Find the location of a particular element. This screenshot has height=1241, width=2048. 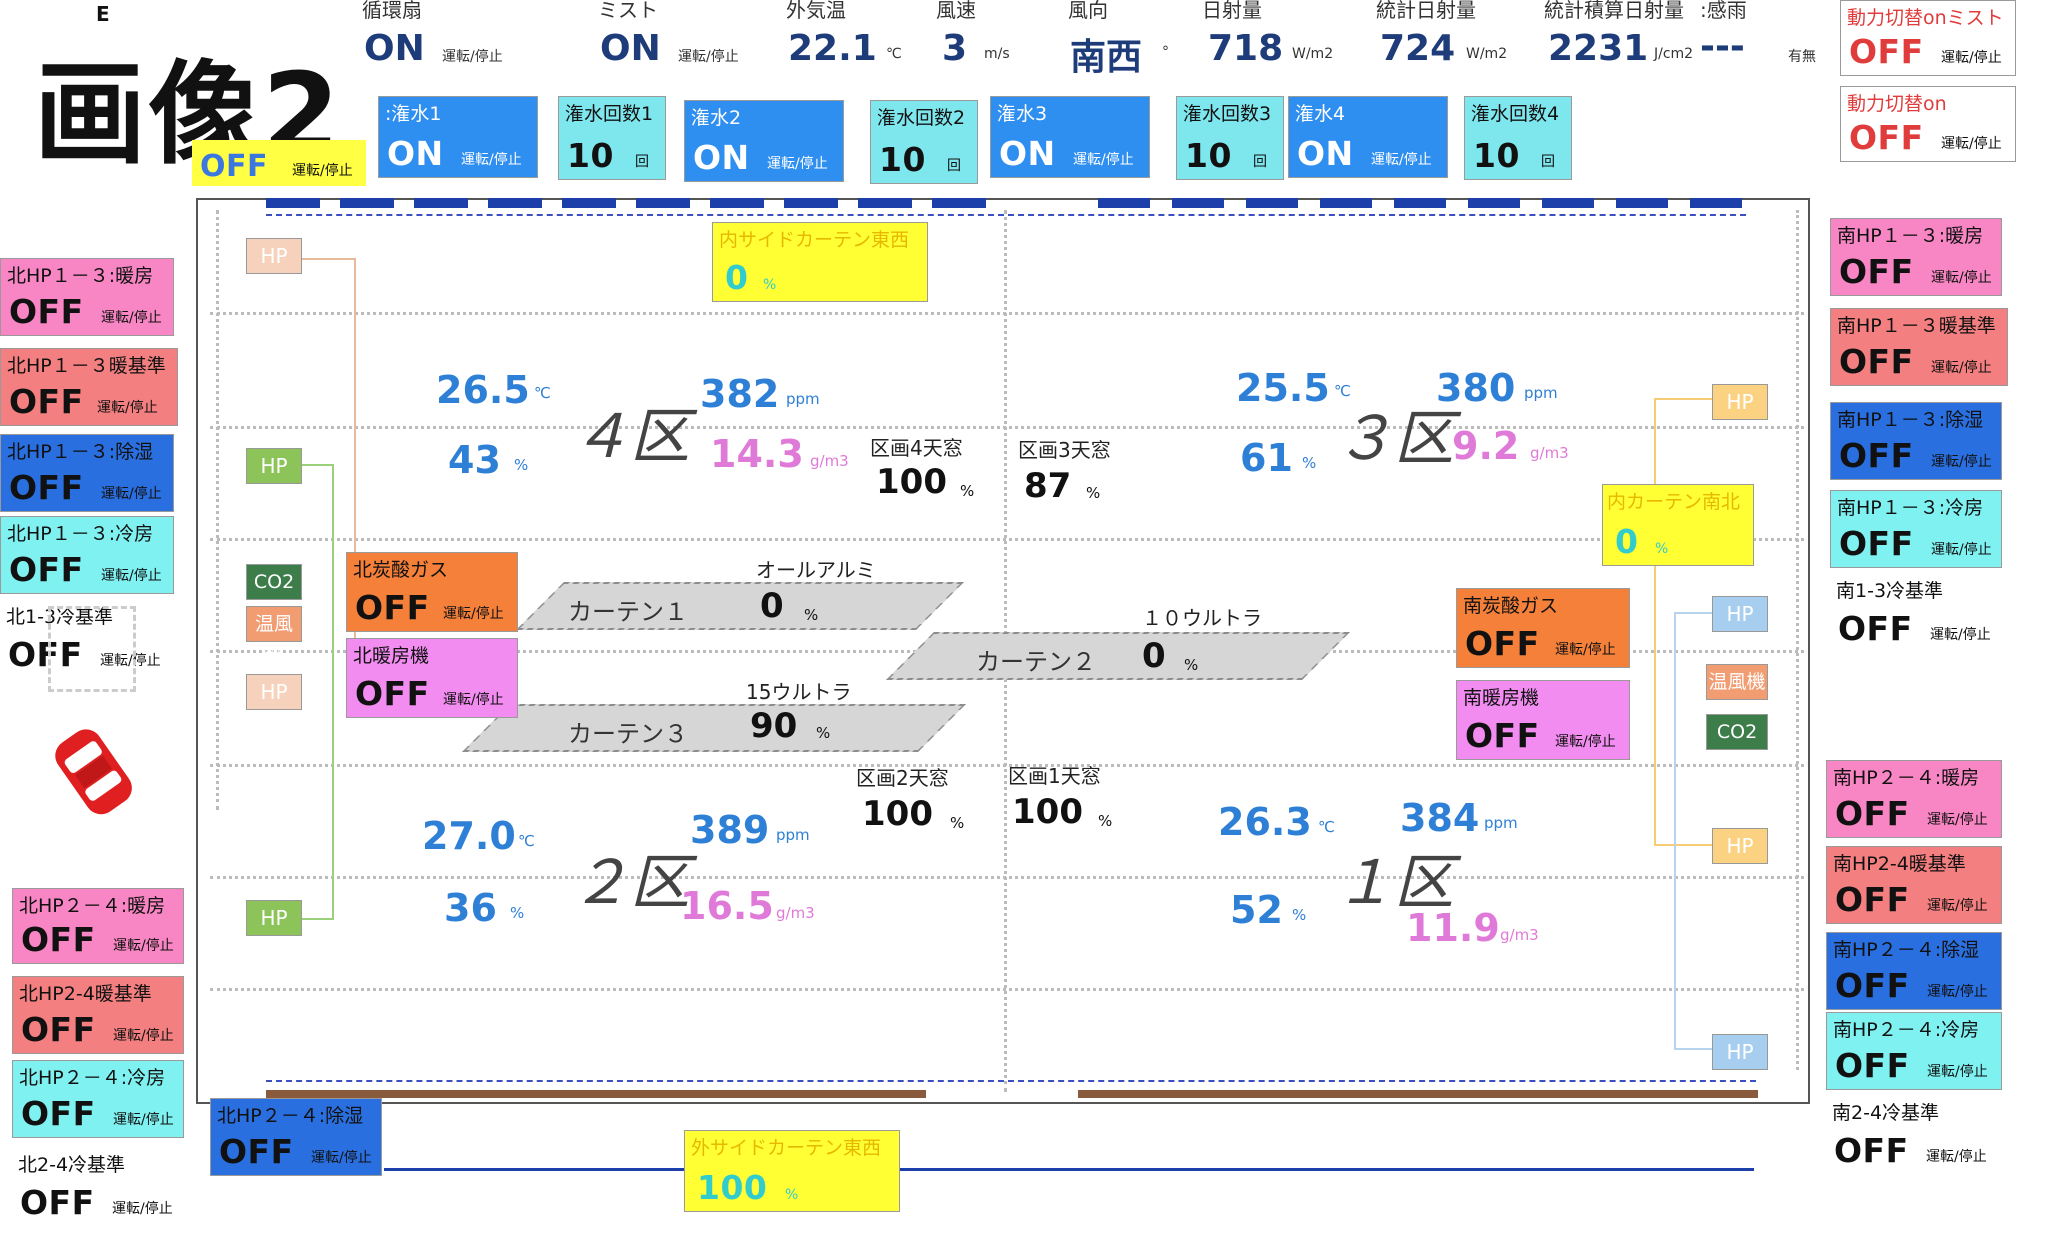

tile-label: 北HP１－３:除湿 is located at coordinates (80, 452).